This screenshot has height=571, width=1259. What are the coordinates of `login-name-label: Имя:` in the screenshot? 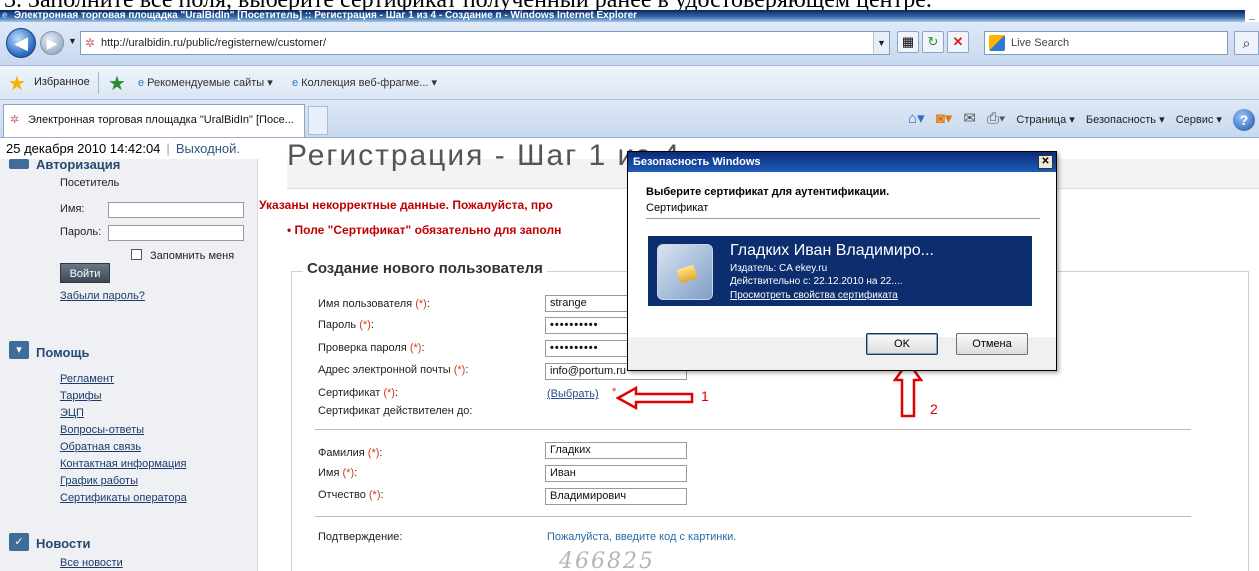 It's located at (72, 209).